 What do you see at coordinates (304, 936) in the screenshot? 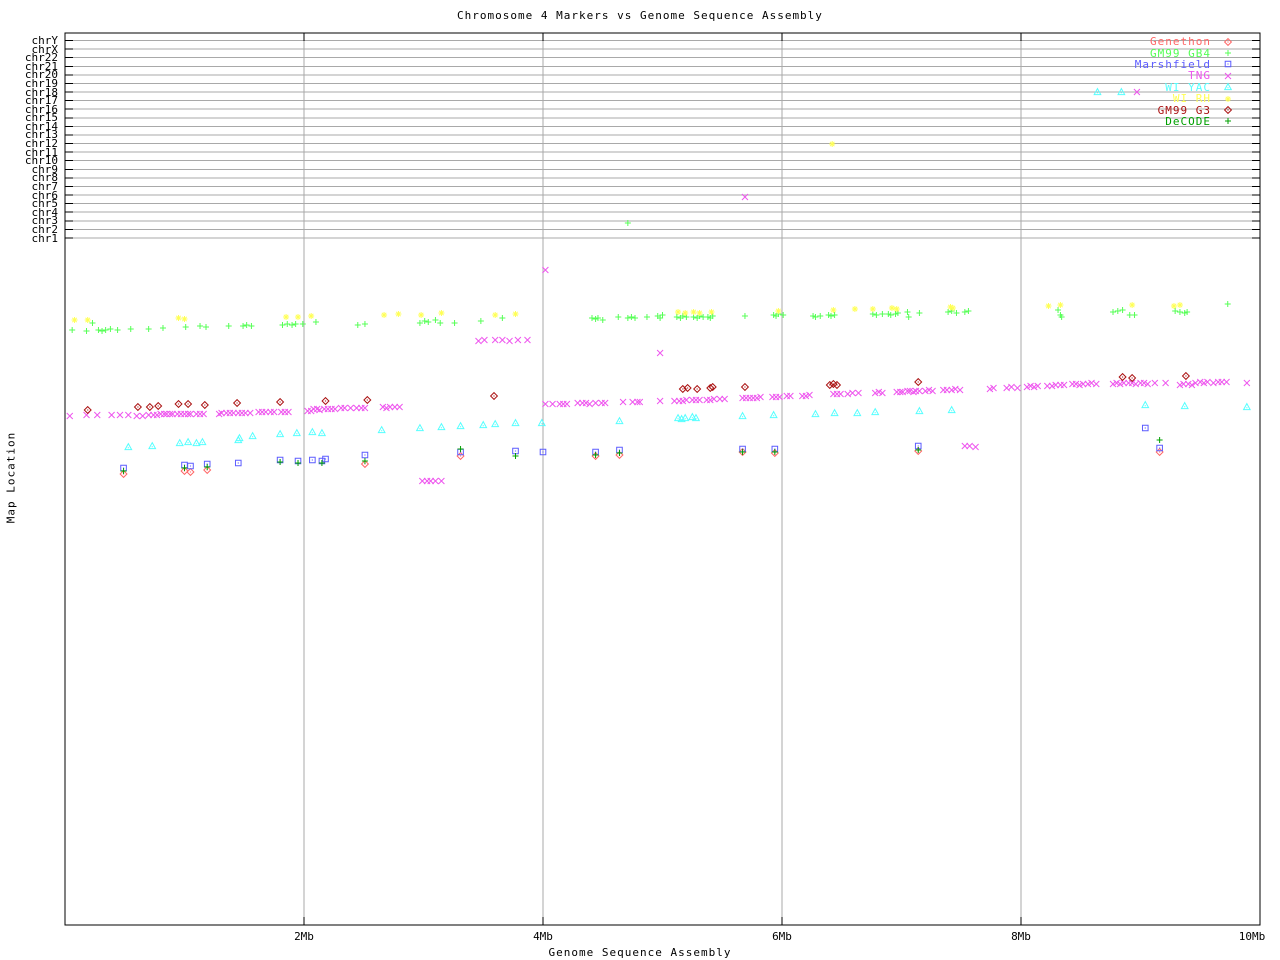
I see `x-axis-tick-label: 2Mb` at bounding box center [304, 936].